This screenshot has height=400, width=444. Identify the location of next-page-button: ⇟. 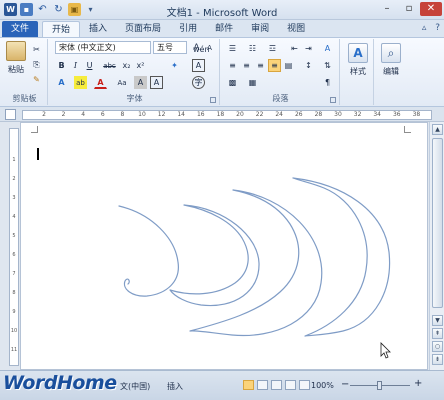
(437, 359).